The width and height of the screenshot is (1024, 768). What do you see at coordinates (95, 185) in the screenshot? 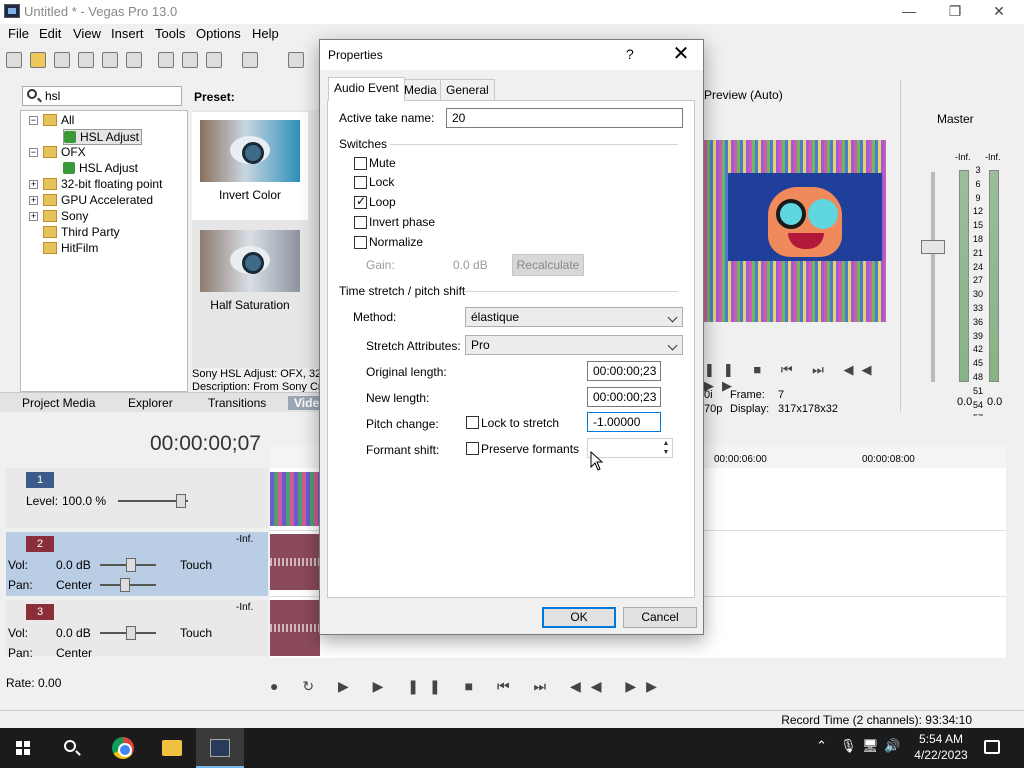
I see `tree-item-32bit: +32-bit floating point` at bounding box center [95, 185].